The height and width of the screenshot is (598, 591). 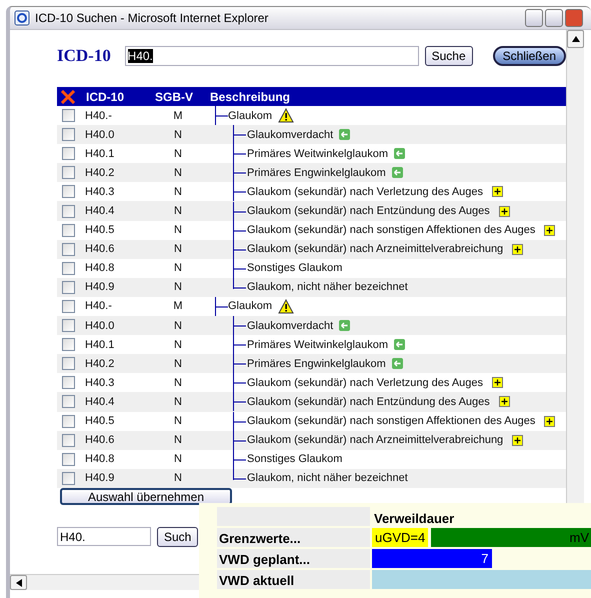 What do you see at coordinates (529, 56) in the screenshot?
I see `close-page-button: Schließen` at bounding box center [529, 56].